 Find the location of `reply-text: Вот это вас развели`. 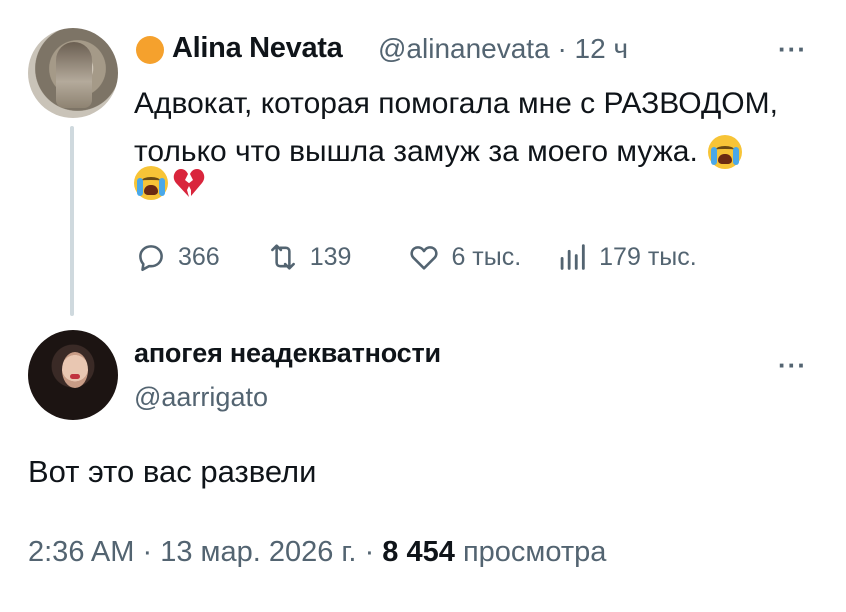

reply-text: Вот это вас развели is located at coordinates (172, 471).